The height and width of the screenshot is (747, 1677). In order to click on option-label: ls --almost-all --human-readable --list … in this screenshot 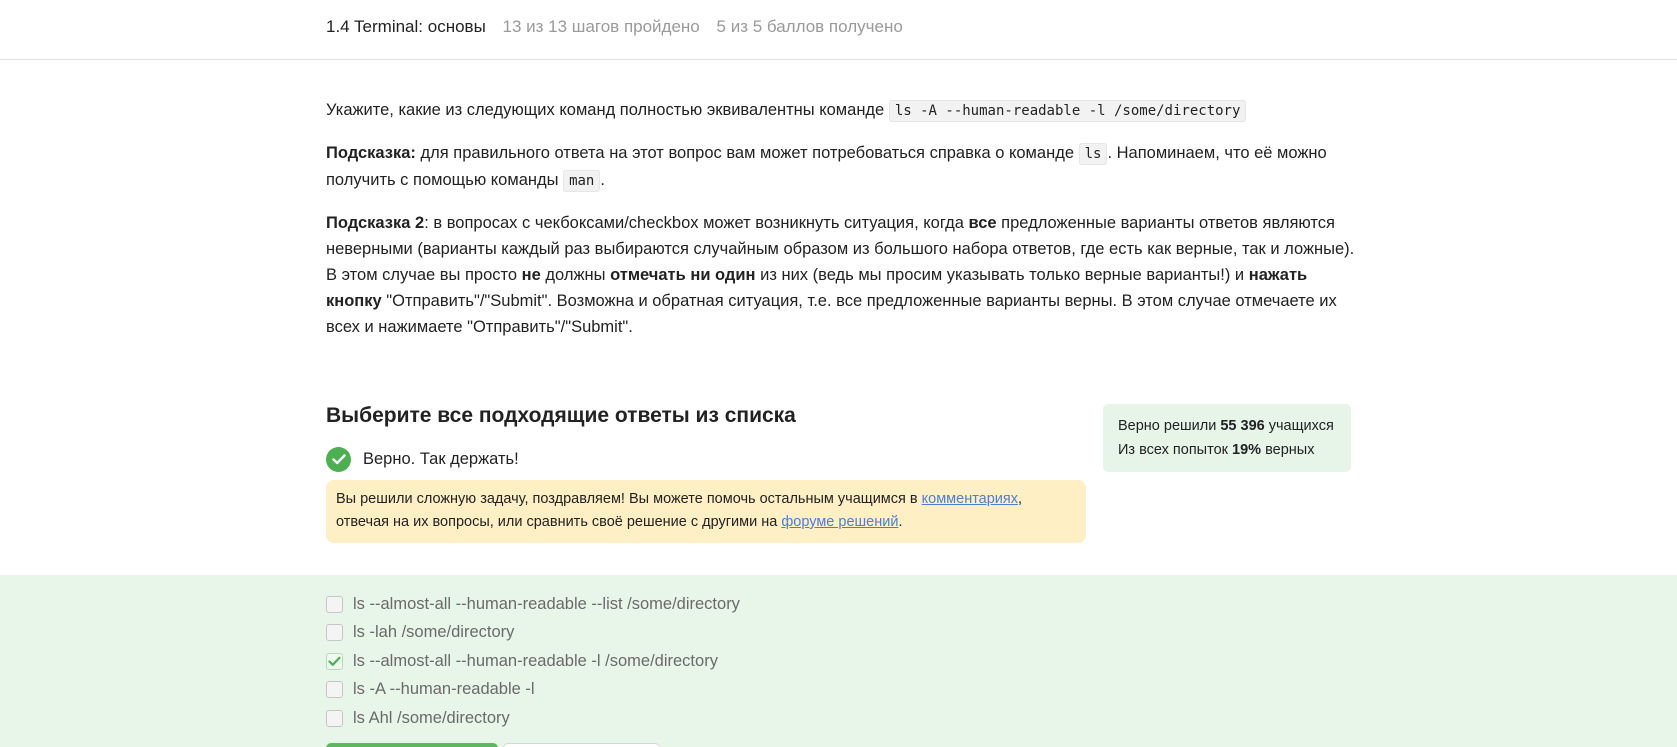, I will do `click(546, 603)`.